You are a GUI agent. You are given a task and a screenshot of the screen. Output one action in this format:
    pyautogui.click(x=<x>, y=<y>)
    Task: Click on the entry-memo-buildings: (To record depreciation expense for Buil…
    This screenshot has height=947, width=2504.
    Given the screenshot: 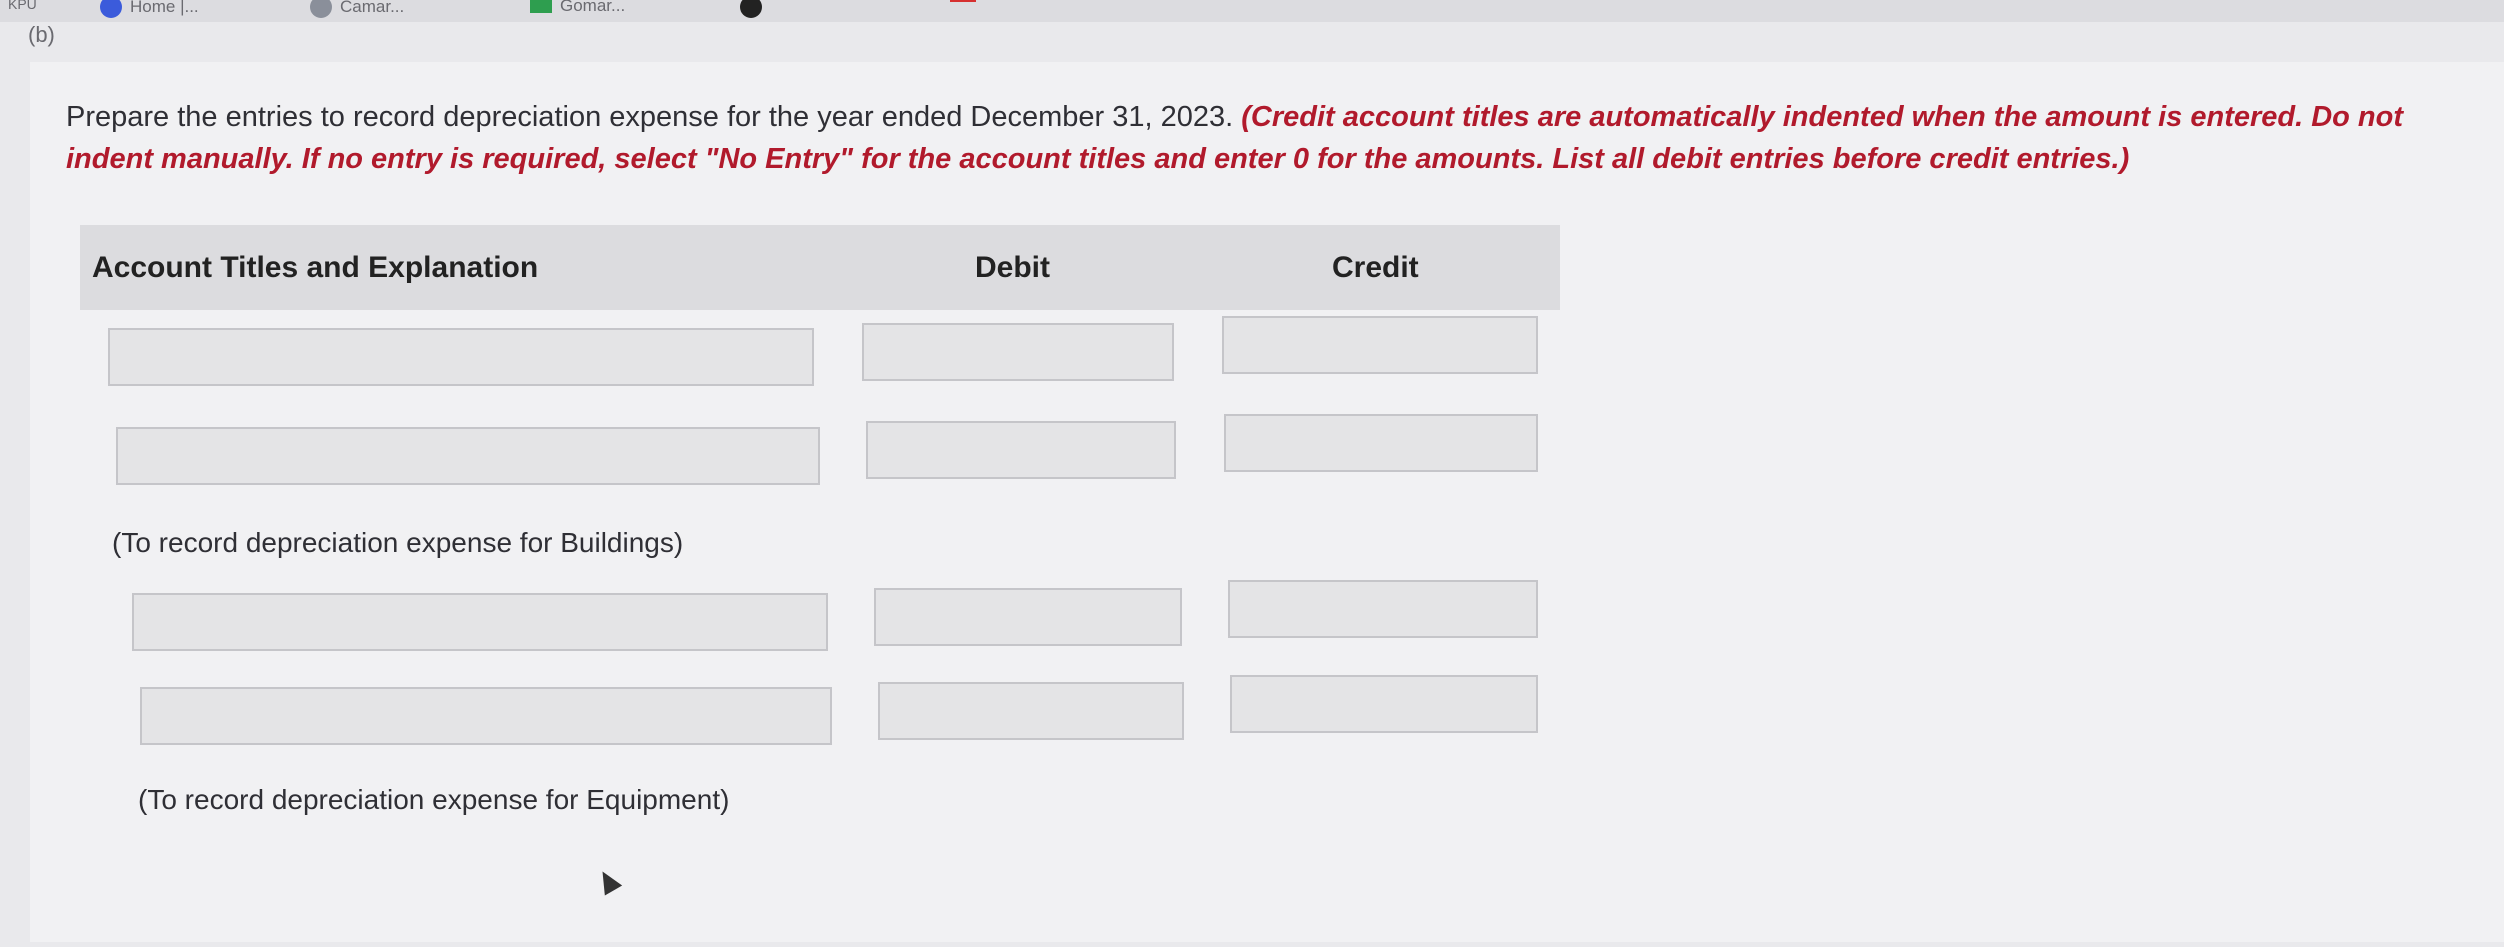 What is the action you would take?
    pyautogui.click(x=398, y=542)
    